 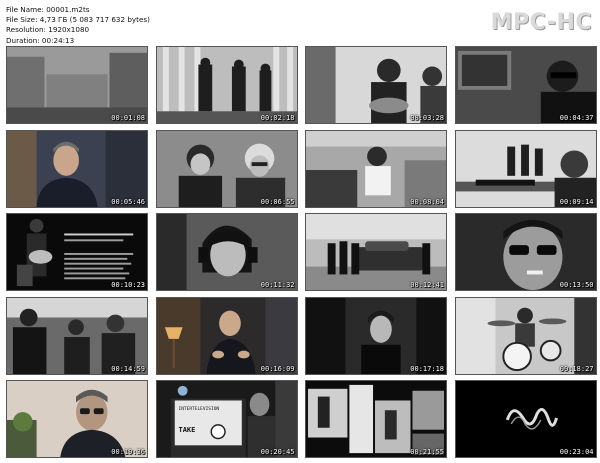 I want to click on thumbnail-20: 00:23:04, so click(x=525, y=419).